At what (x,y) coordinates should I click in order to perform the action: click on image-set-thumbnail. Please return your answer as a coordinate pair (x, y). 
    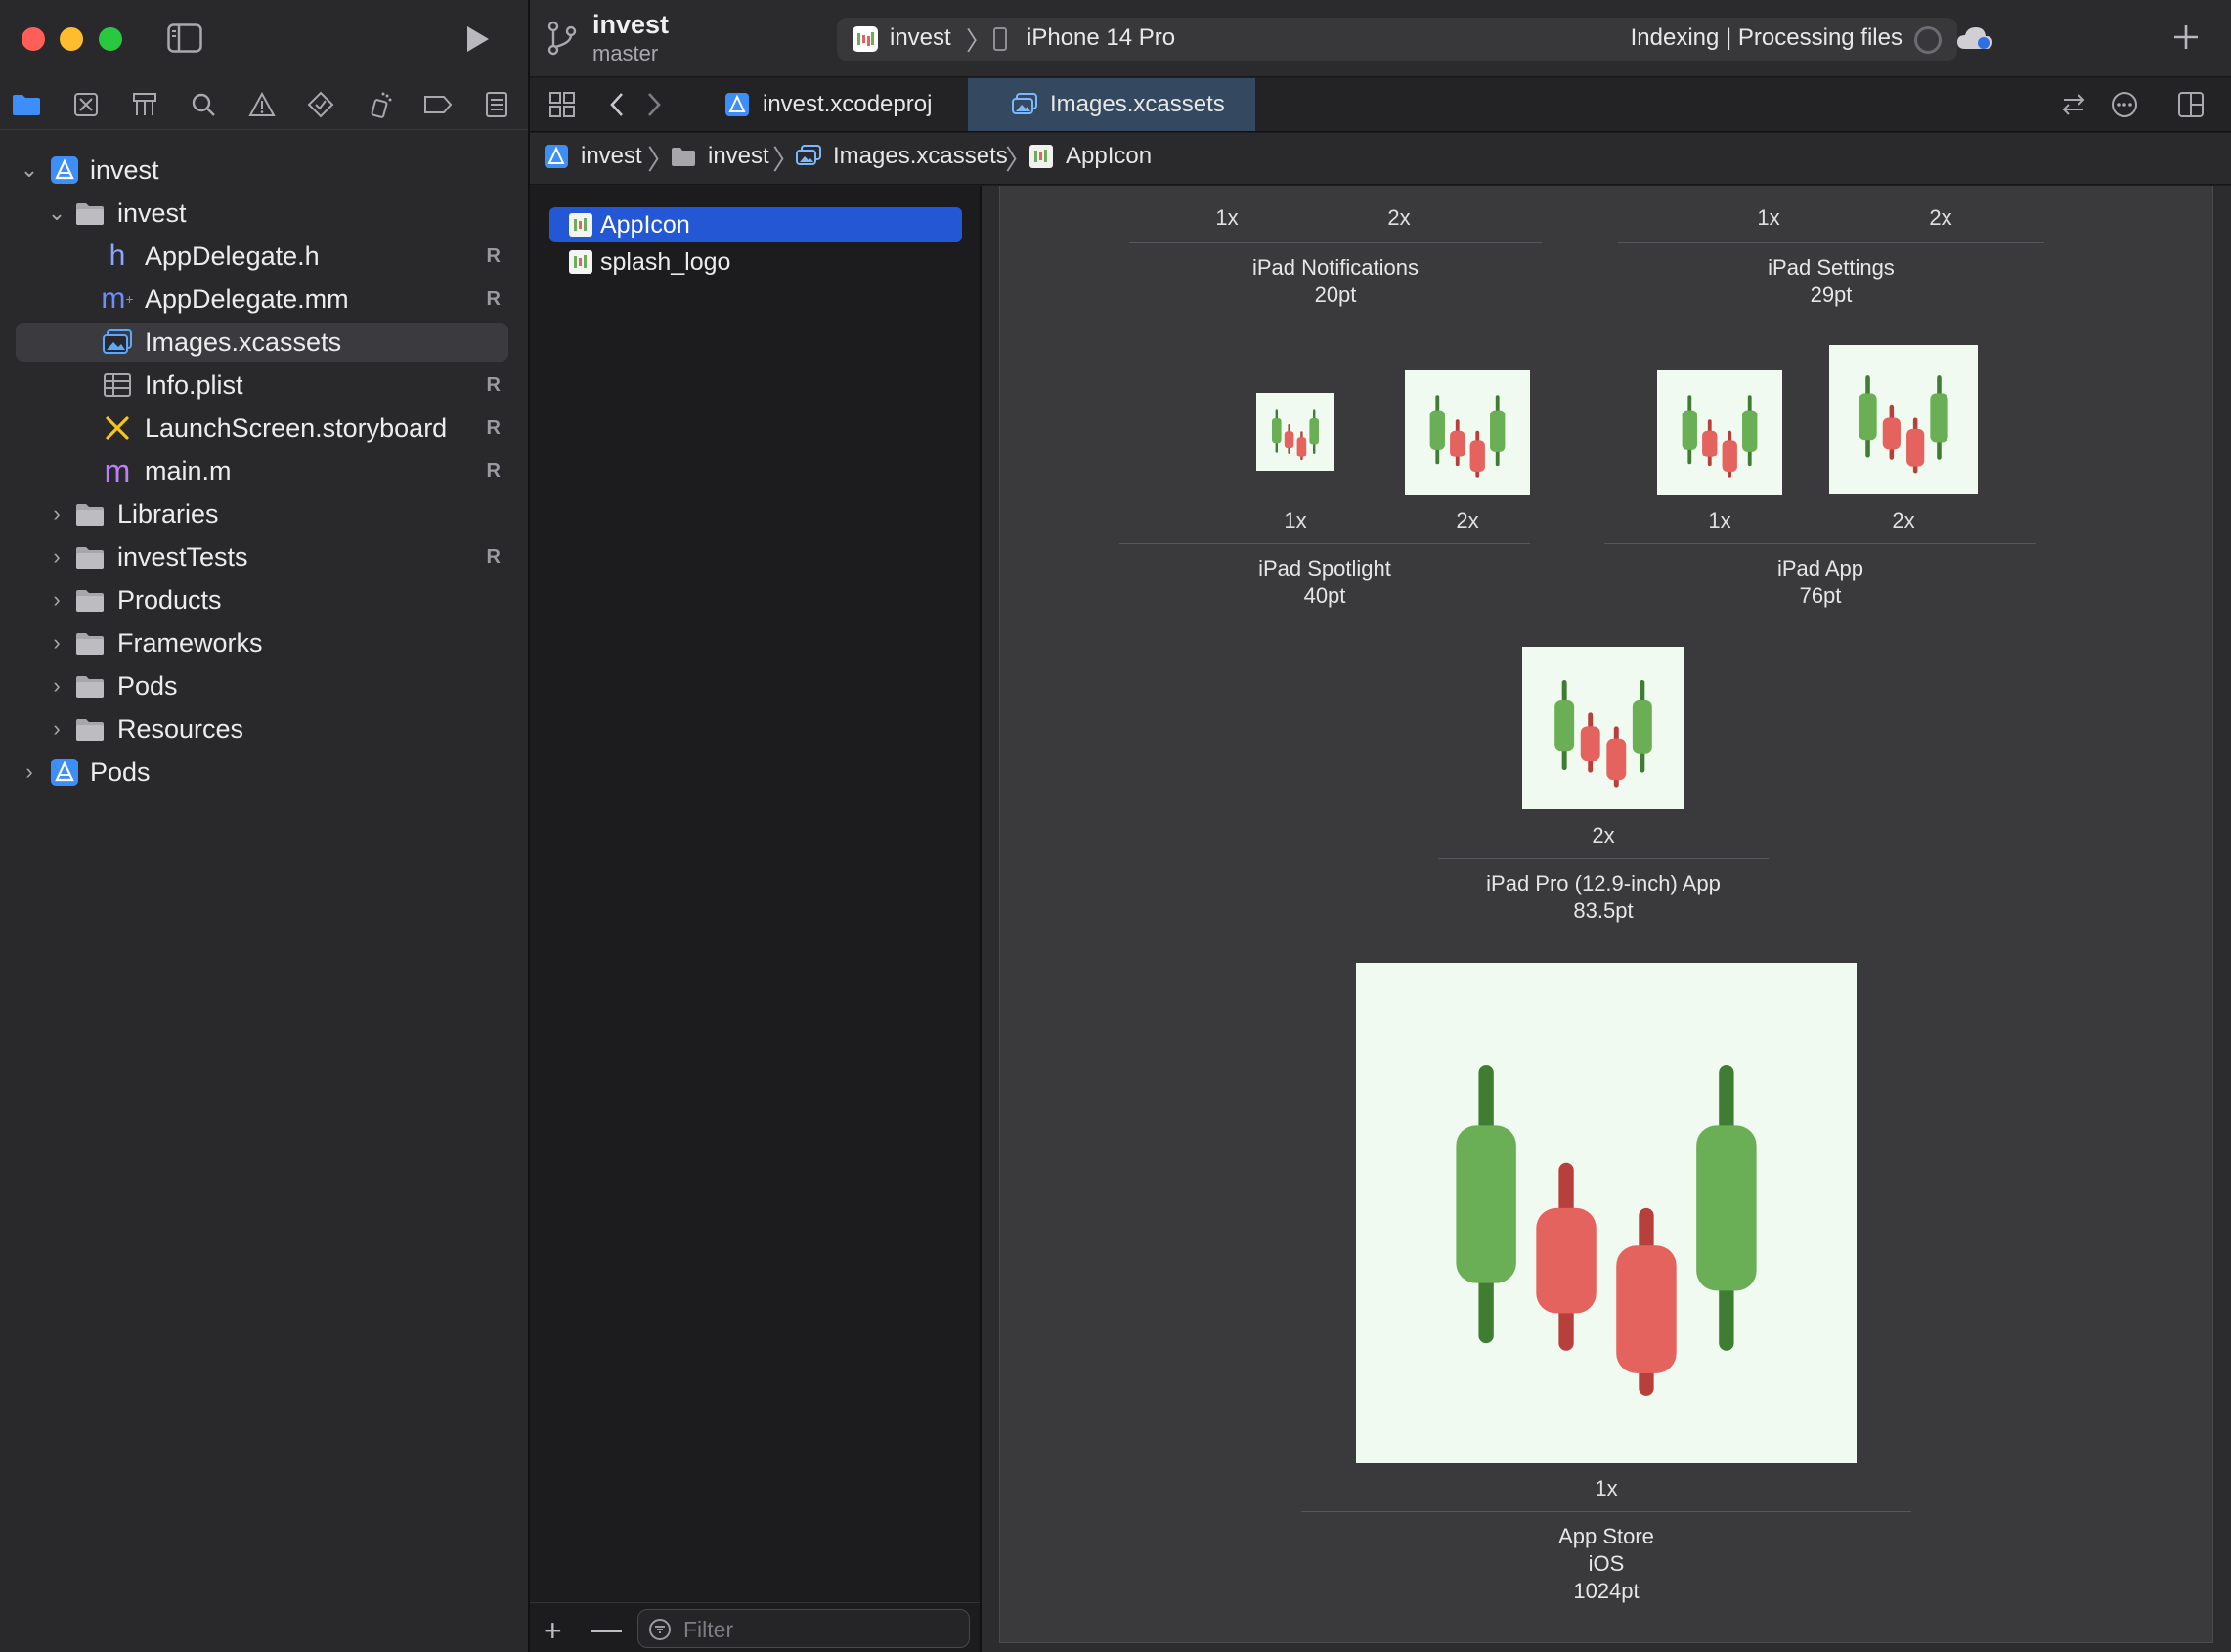
    Looking at the image, I should click on (580, 262).